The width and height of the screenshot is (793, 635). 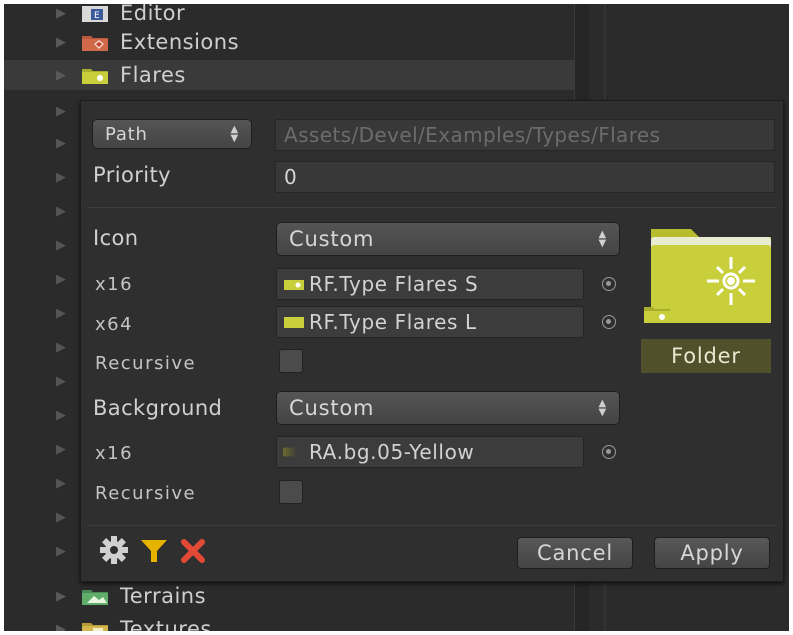 What do you see at coordinates (291, 492) in the screenshot?
I see `background-recursive-checkbox` at bounding box center [291, 492].